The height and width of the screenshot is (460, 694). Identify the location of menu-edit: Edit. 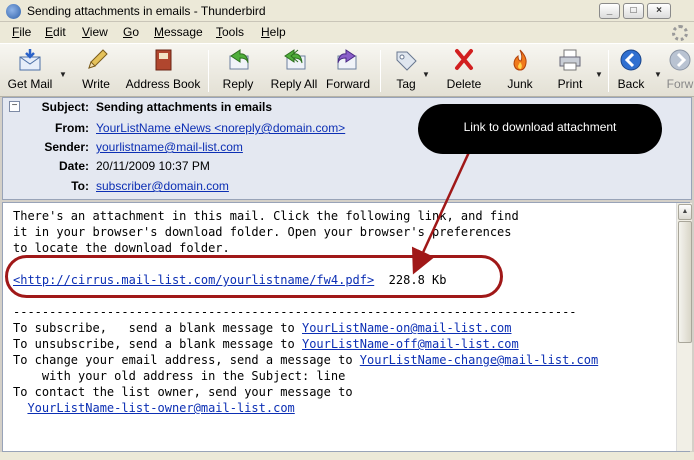
(55, 32).